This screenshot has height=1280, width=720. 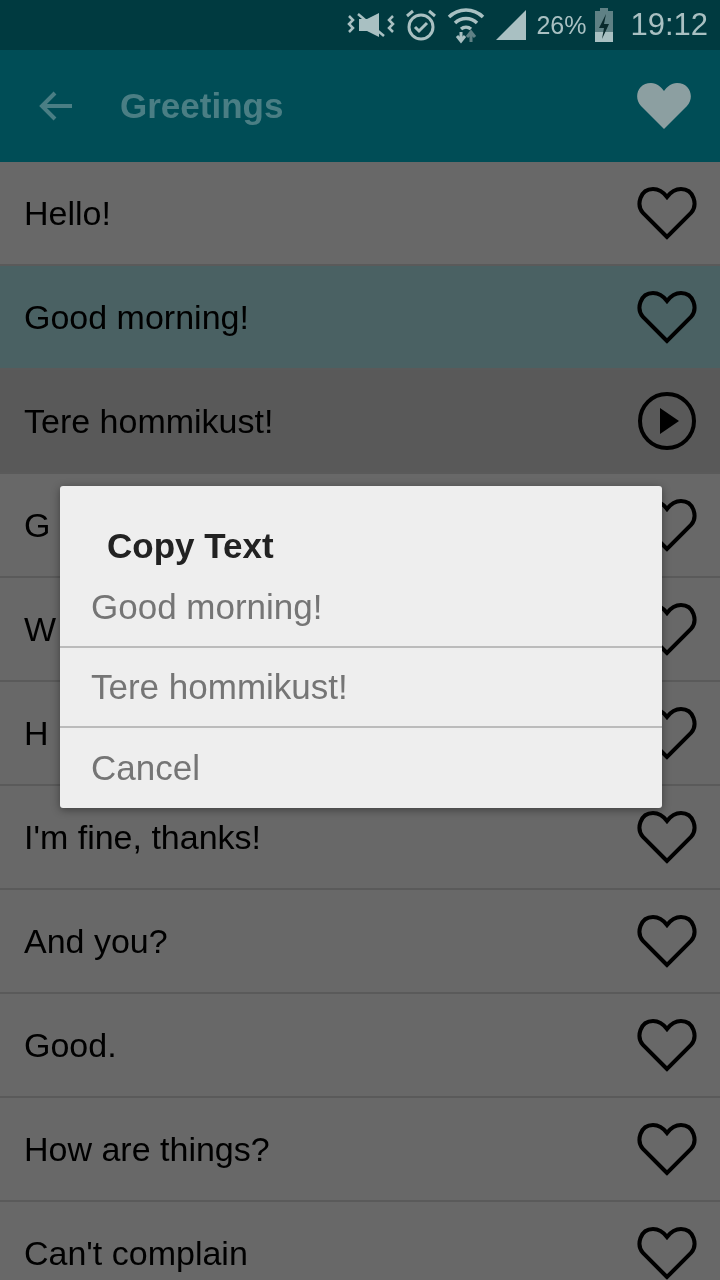 I want to click on phrase-text: W, so click(x=40, y=629).